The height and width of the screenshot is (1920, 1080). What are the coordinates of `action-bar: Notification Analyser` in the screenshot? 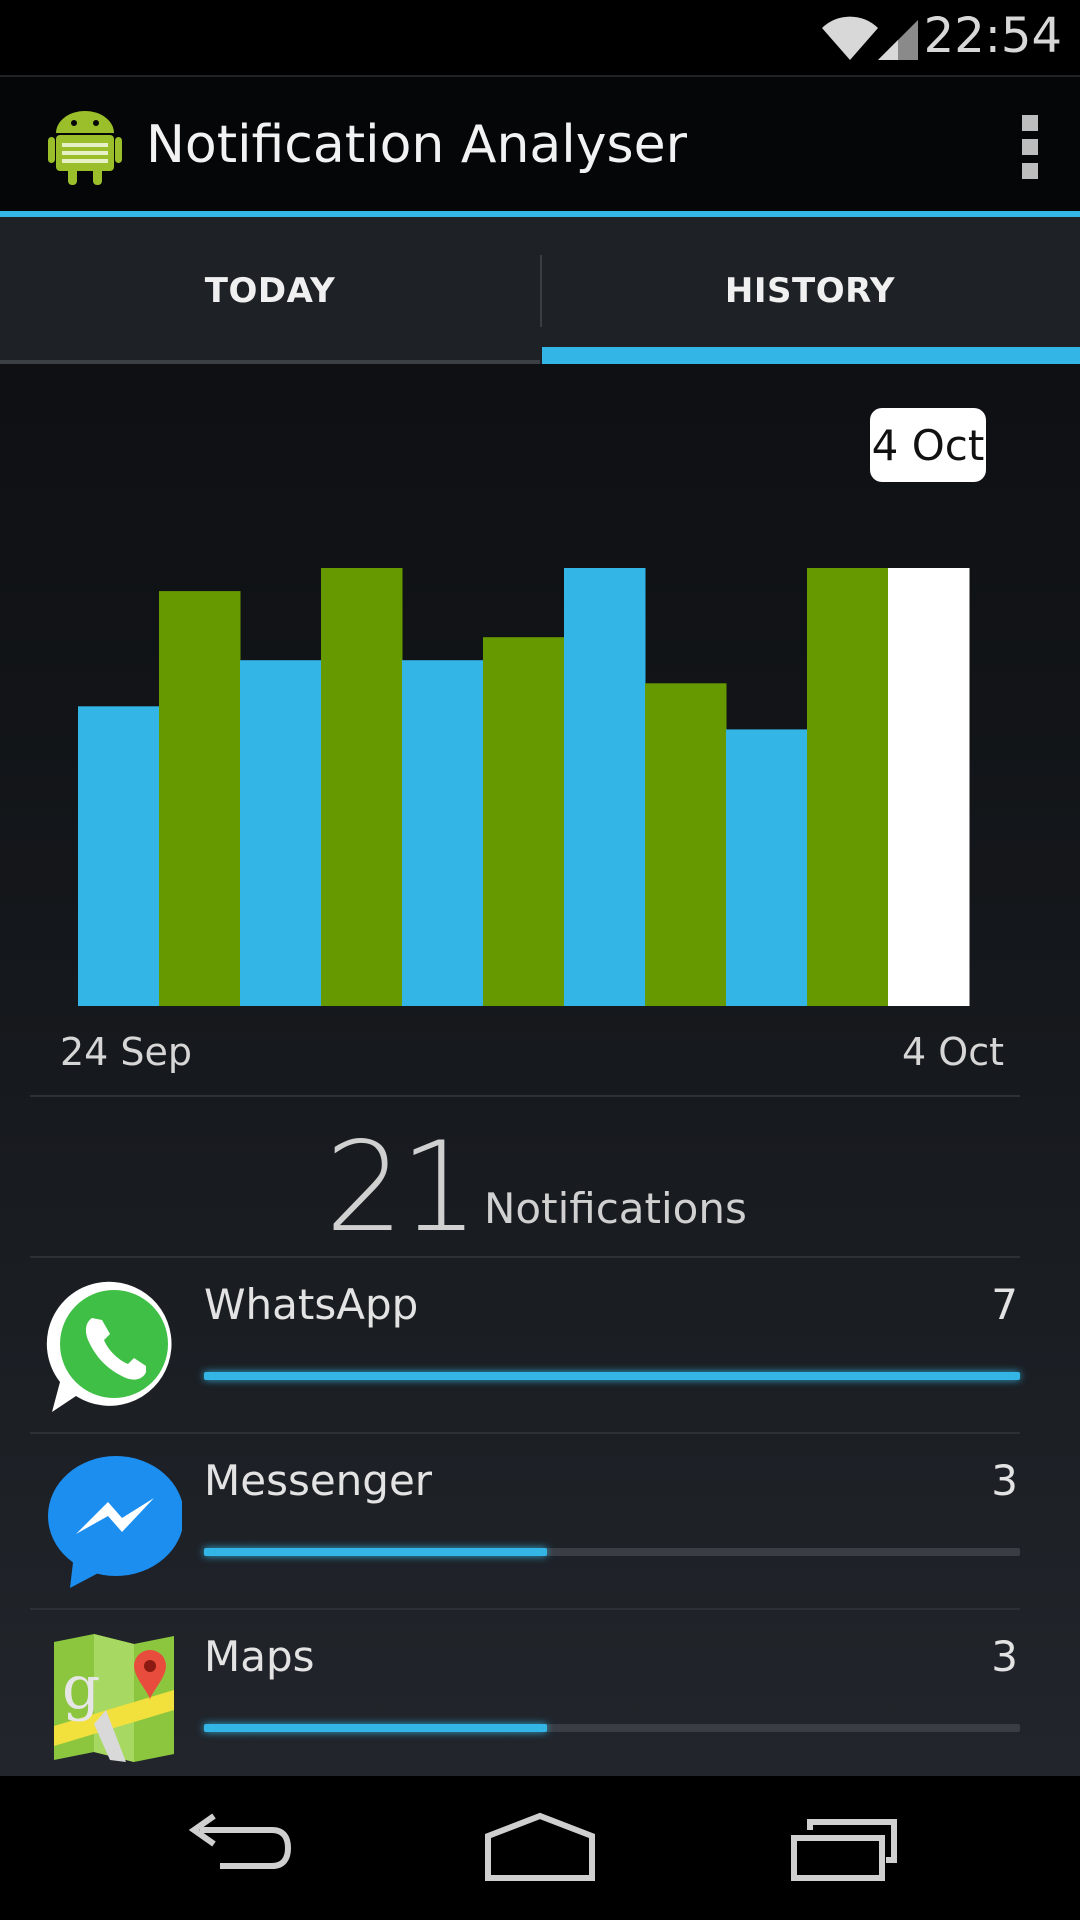 It's located at (540, 145).